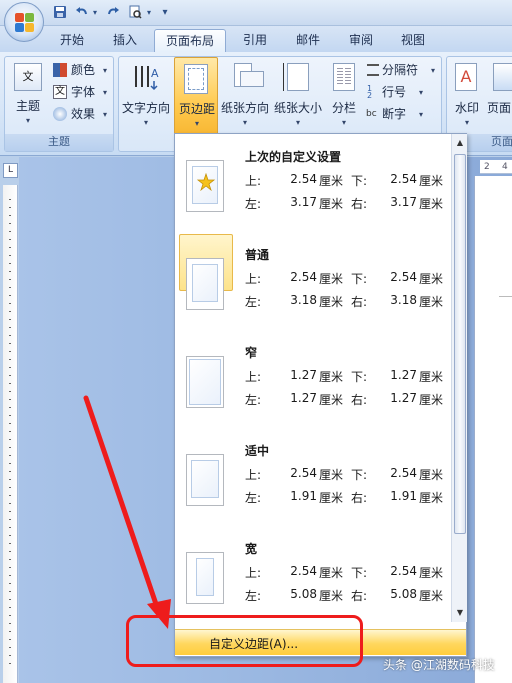 The width and height of the screenshot is (512, 683). What do you see at coordinates (122, 504) in the screenshot?
I see `arrow-shaft` at bounding box center [122, 504].